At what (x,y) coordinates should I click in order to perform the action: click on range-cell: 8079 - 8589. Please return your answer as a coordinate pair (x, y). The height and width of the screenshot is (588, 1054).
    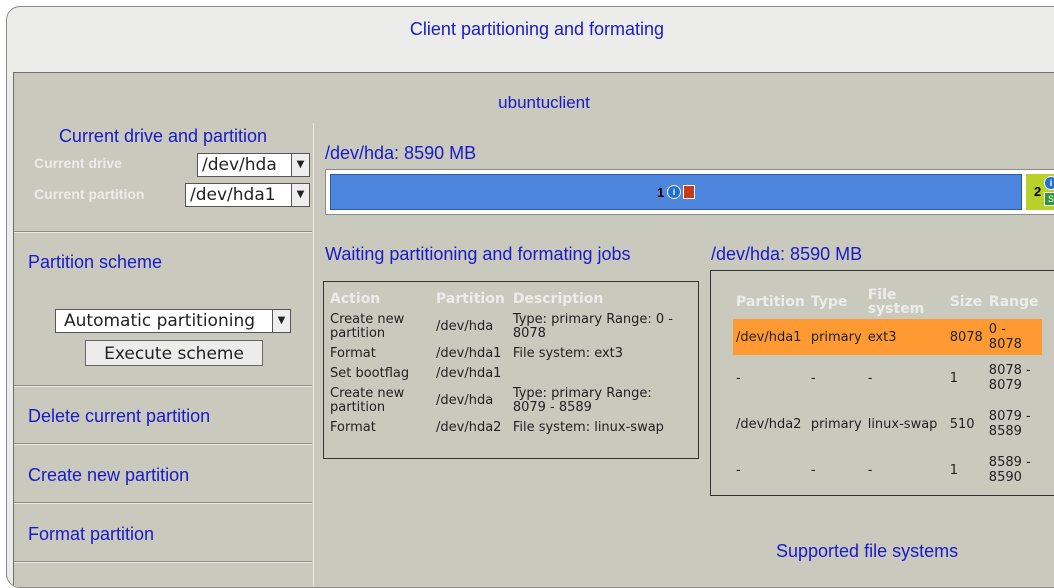
    Looking at the image, I should click on (1009, 424).